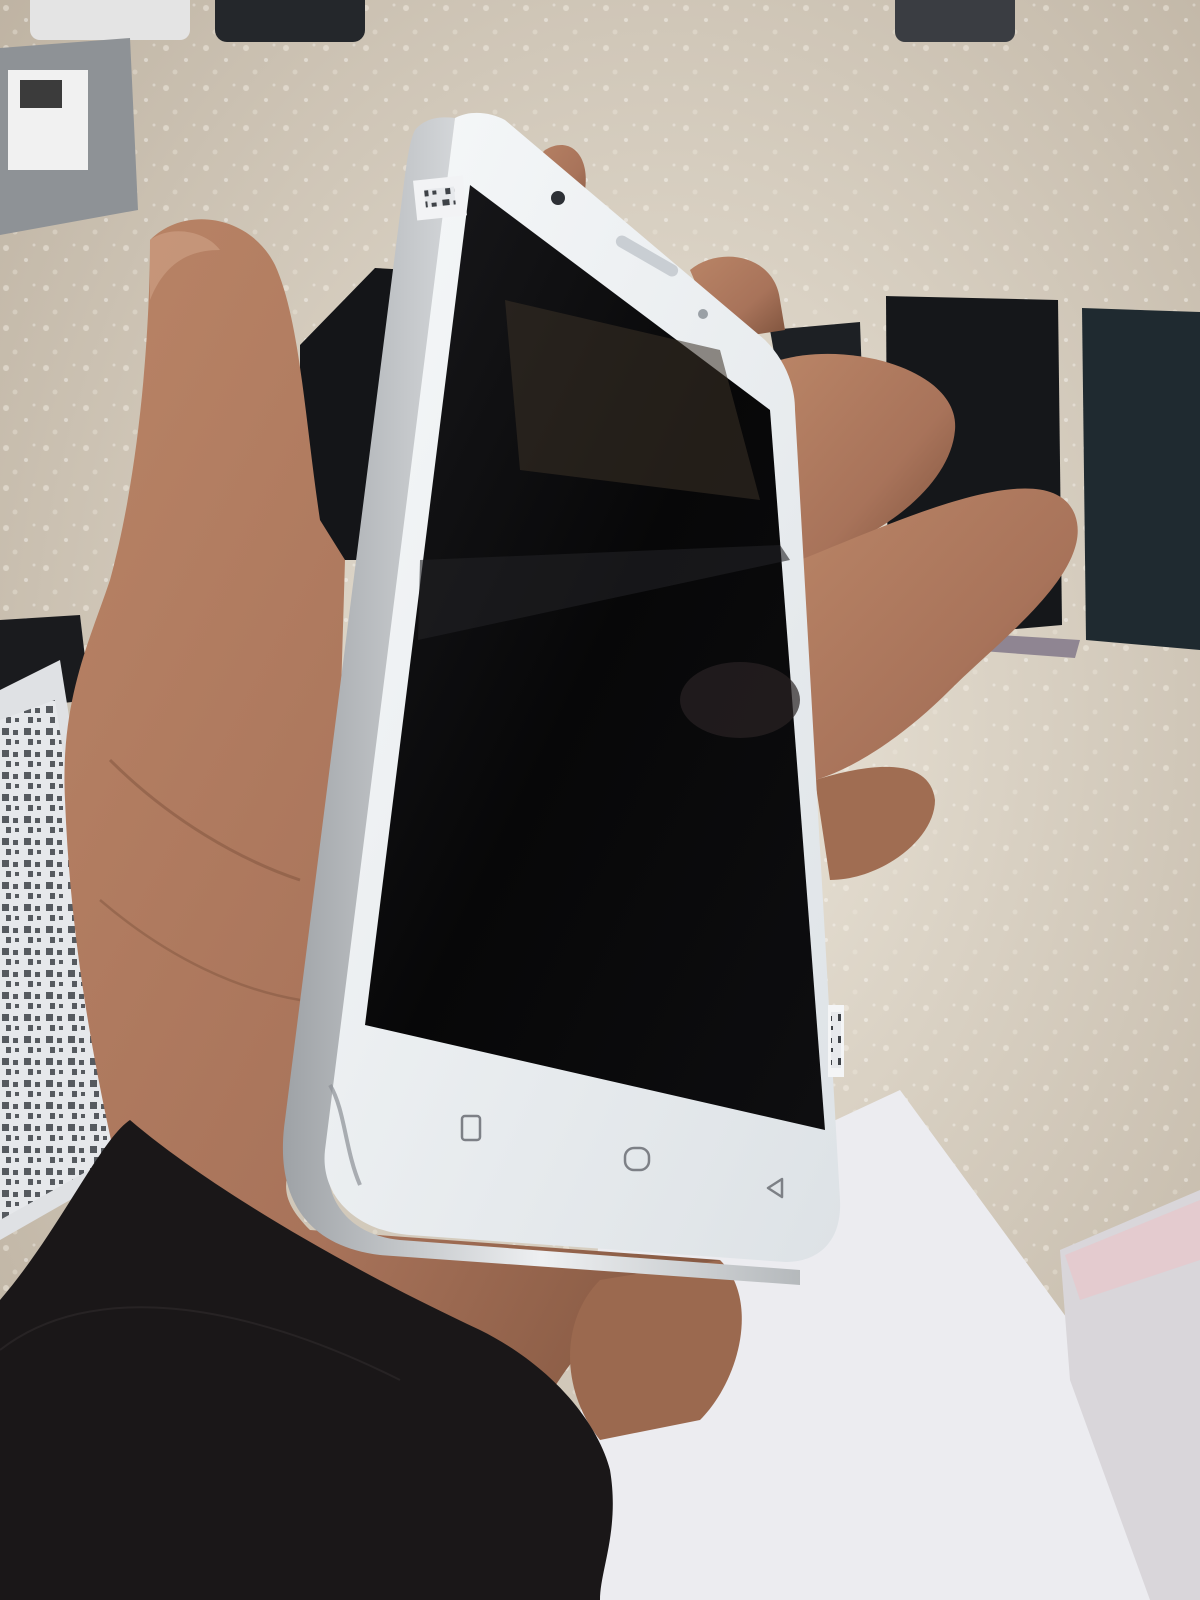 The image size is (1200, 1600). What do you see at coordinates (558, 198) in the screenshot?
I see `front-camera` at bounding box center [558, 198].